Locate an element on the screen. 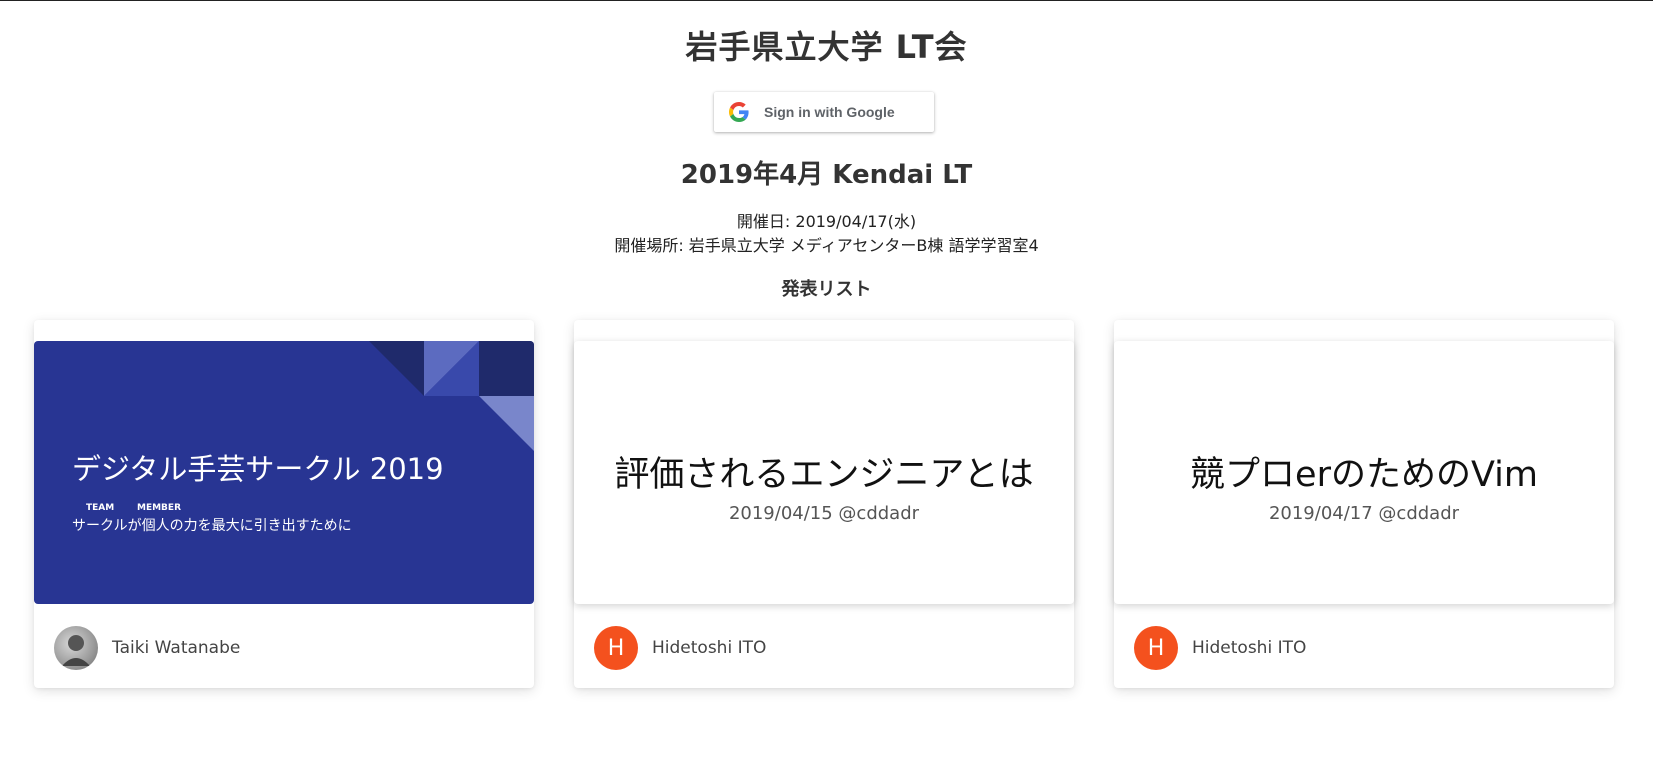  presenter: Taiki Watanabe is located at coordinates (147, 648).